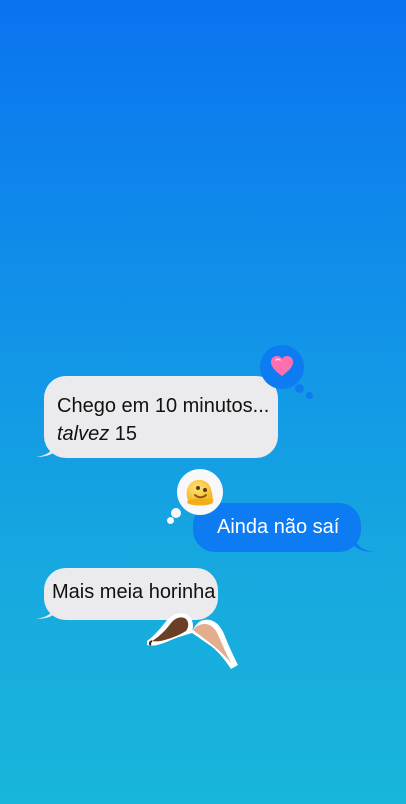 Image resolution: width=406 pixels, height=804 pixels. I want to click on heart-hands-sticker-icon, so click(192, 643).